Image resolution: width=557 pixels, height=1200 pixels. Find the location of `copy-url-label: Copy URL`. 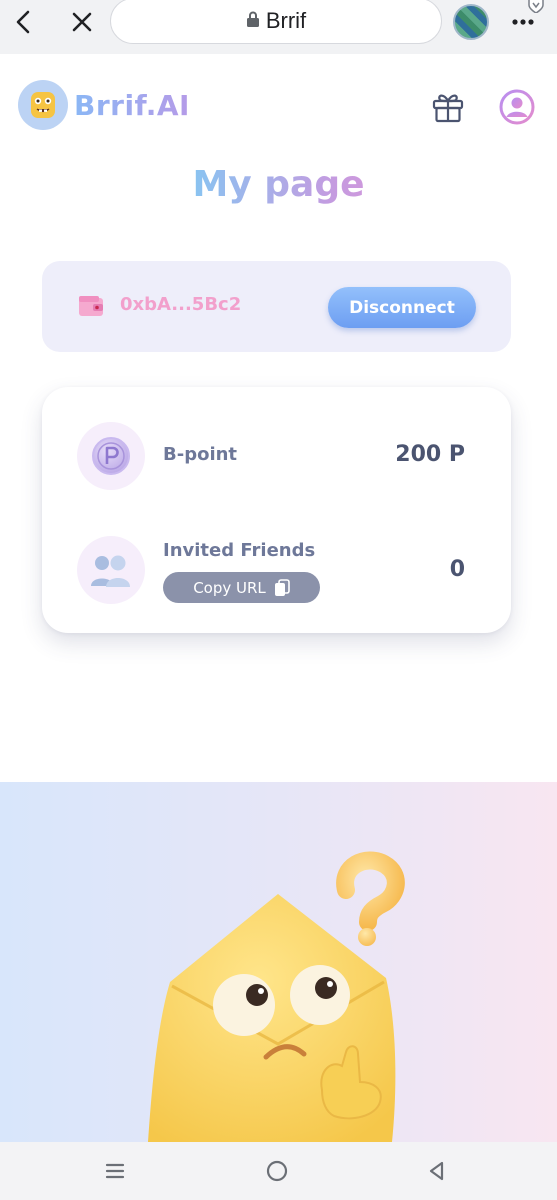

copy-url-label: Copy URL is located at coordinates (229, 587).